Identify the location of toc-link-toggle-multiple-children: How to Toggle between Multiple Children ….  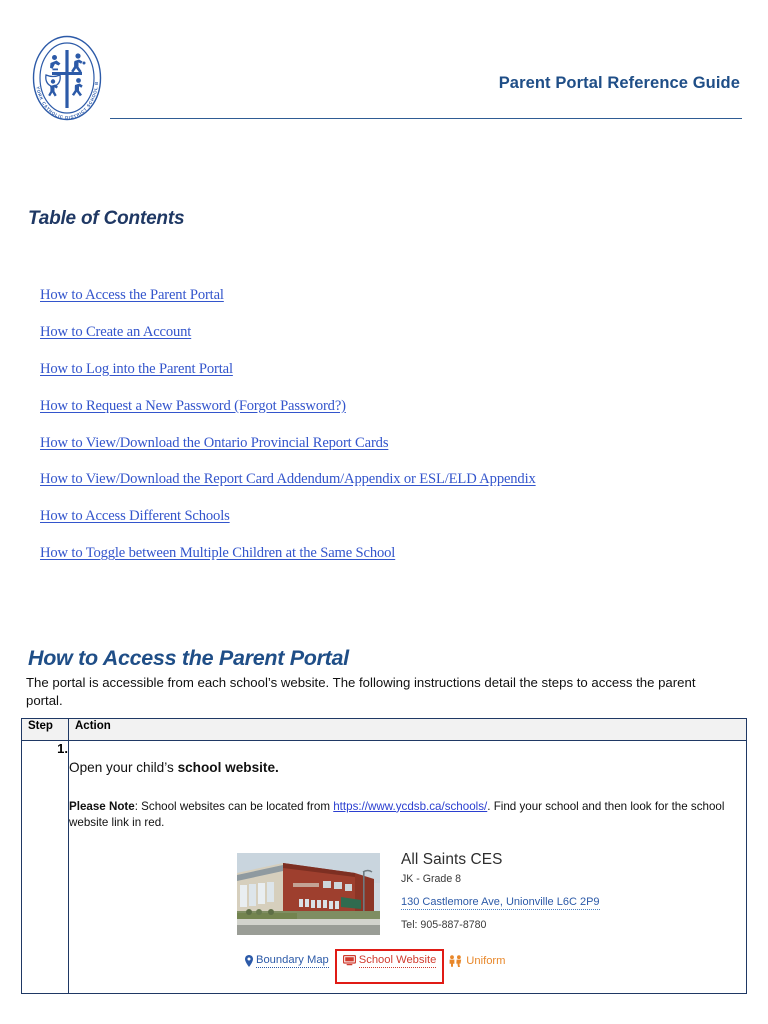
(217, 553).